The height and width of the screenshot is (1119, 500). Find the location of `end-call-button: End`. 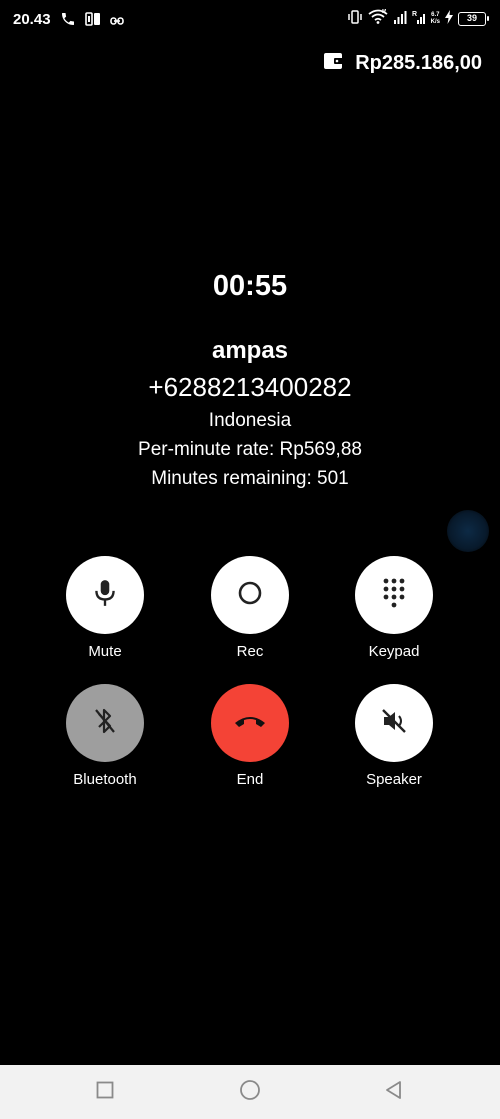

end-call-button: End is located at coordinates (250, 736).